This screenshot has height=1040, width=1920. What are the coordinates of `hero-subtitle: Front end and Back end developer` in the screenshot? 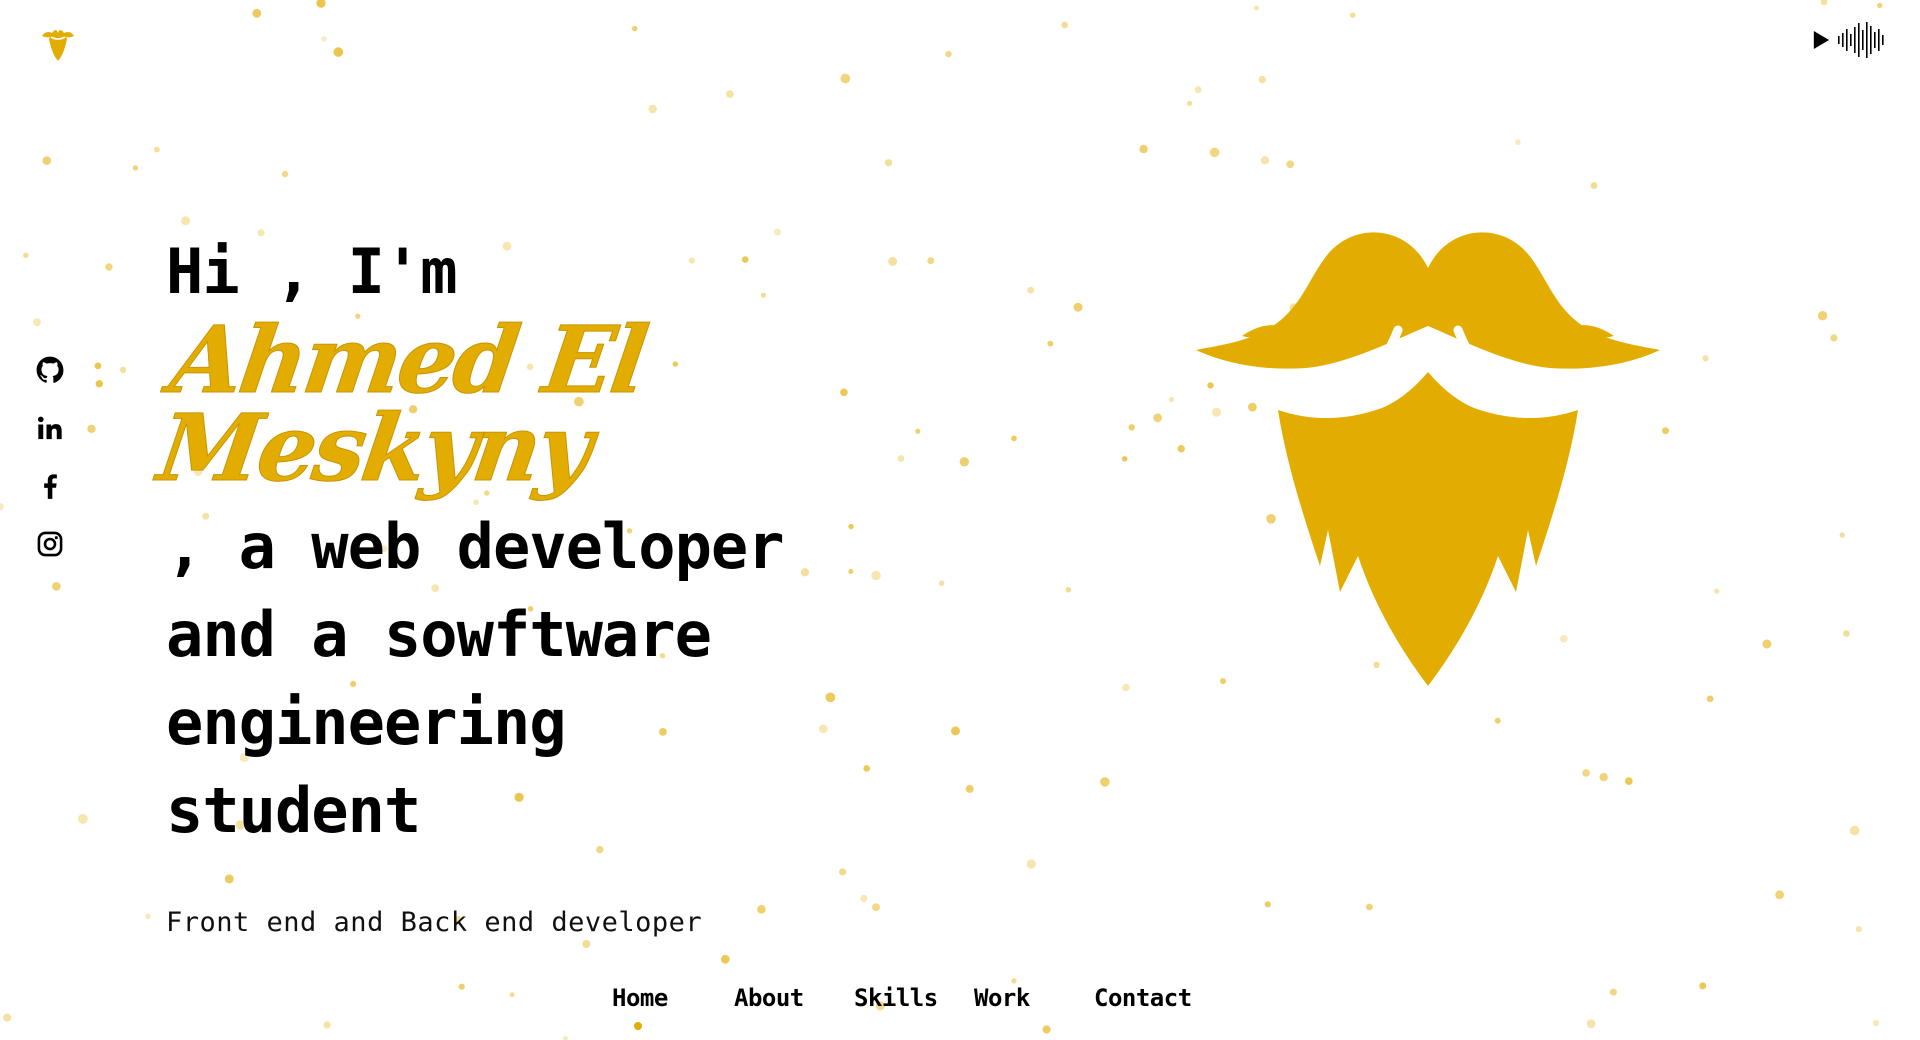 It's located at (434, 922).